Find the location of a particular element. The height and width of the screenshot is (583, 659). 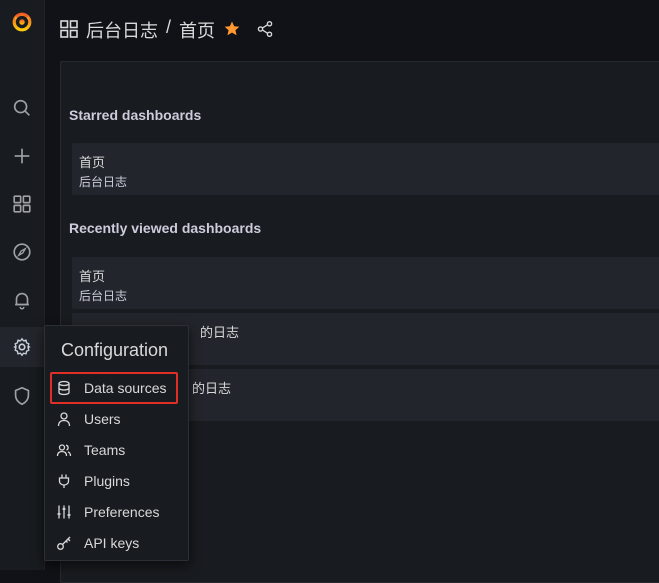

recent-dashboard-item: 首页 后台日志 is located at coordinates (365, 283).